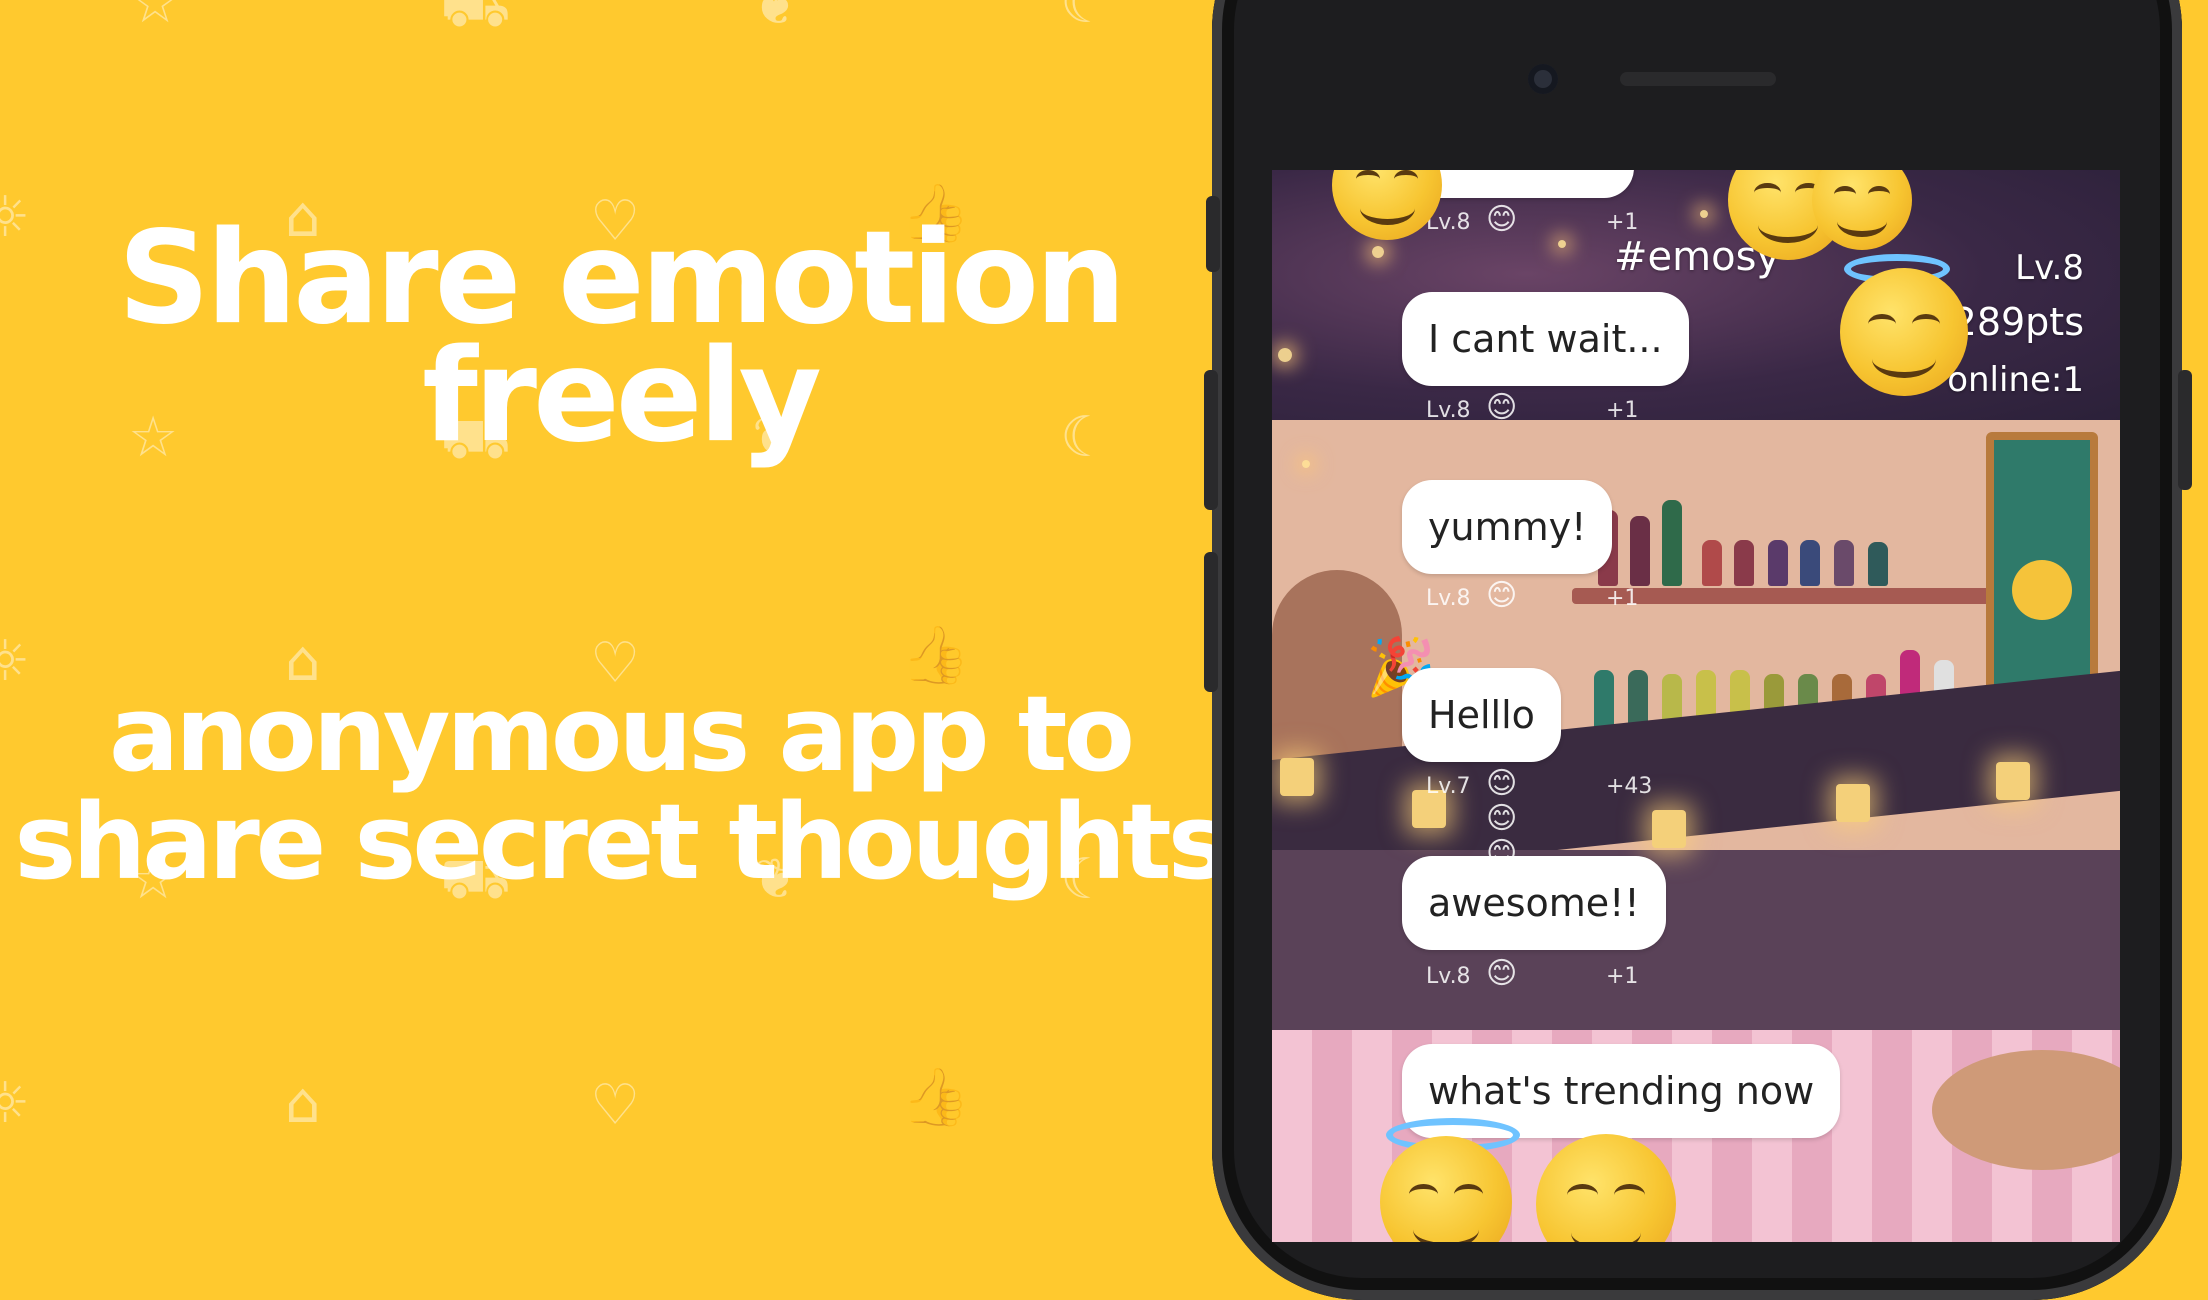  I want to click on promo-subline: anonymous app to share secret thoughts, so click(620, 788).